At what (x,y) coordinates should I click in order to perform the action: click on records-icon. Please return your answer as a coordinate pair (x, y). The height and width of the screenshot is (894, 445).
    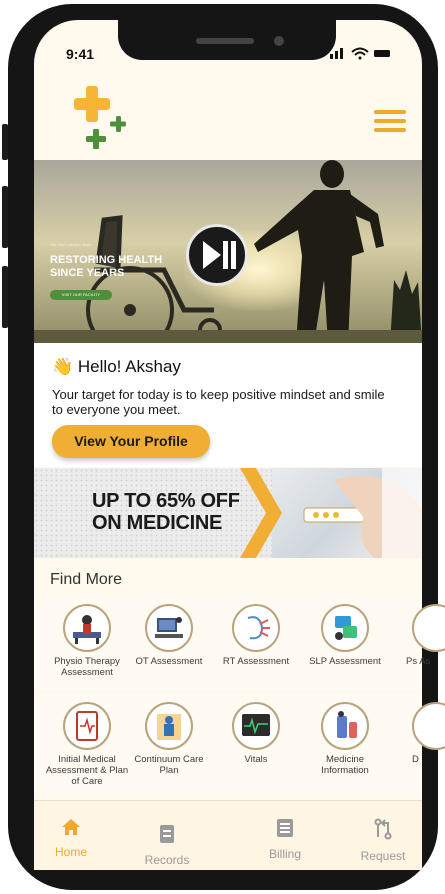
    Looking at the image, I should click on (167, 835).